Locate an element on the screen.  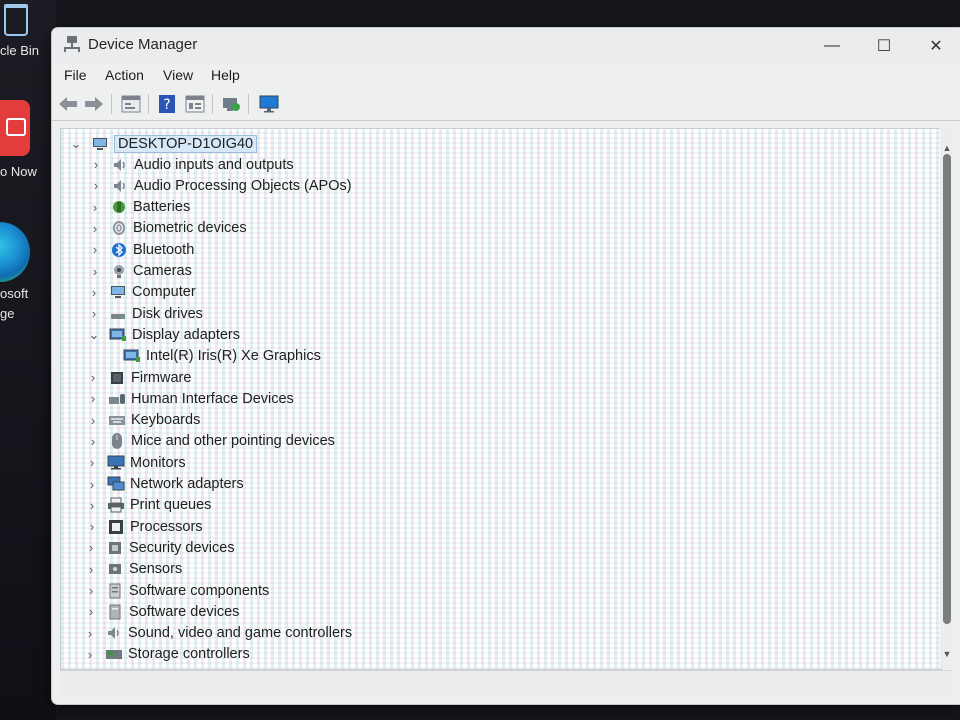
tree-item-label: Bluetooth is located at coordinates (164, 249).